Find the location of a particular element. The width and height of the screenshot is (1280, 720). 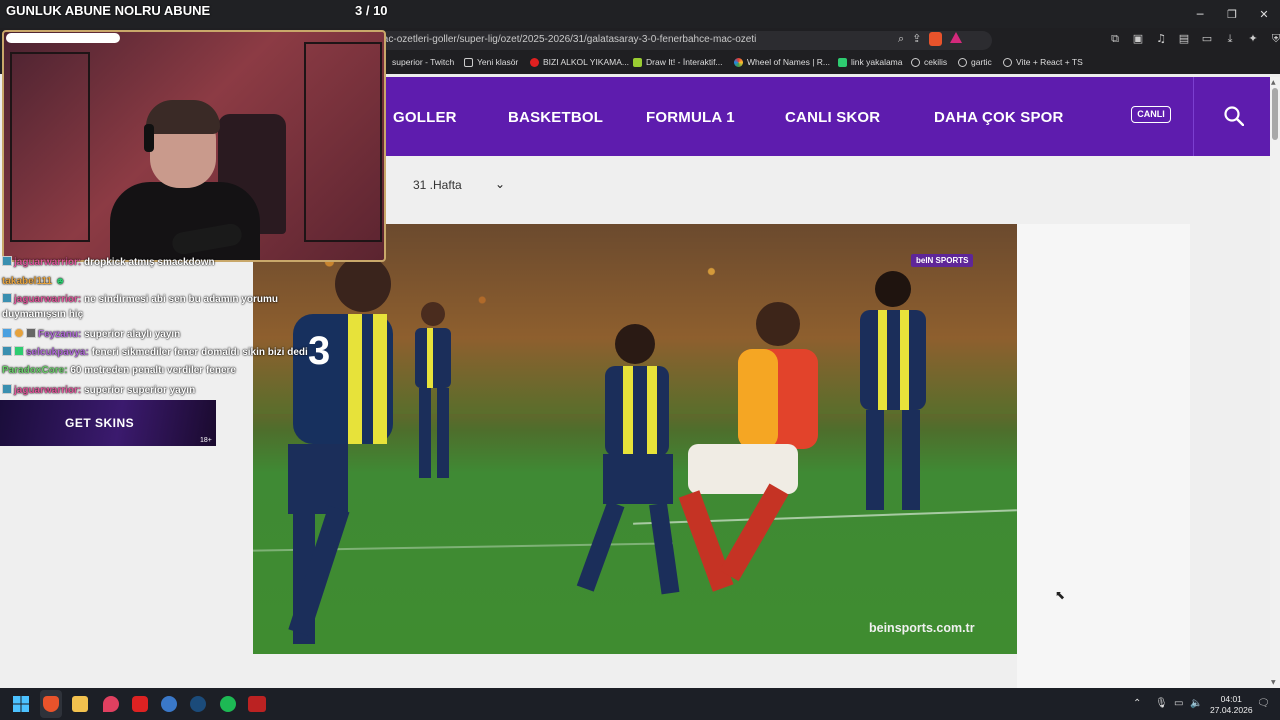

minimize-button: ─ is located at coordinates (1200, 14).